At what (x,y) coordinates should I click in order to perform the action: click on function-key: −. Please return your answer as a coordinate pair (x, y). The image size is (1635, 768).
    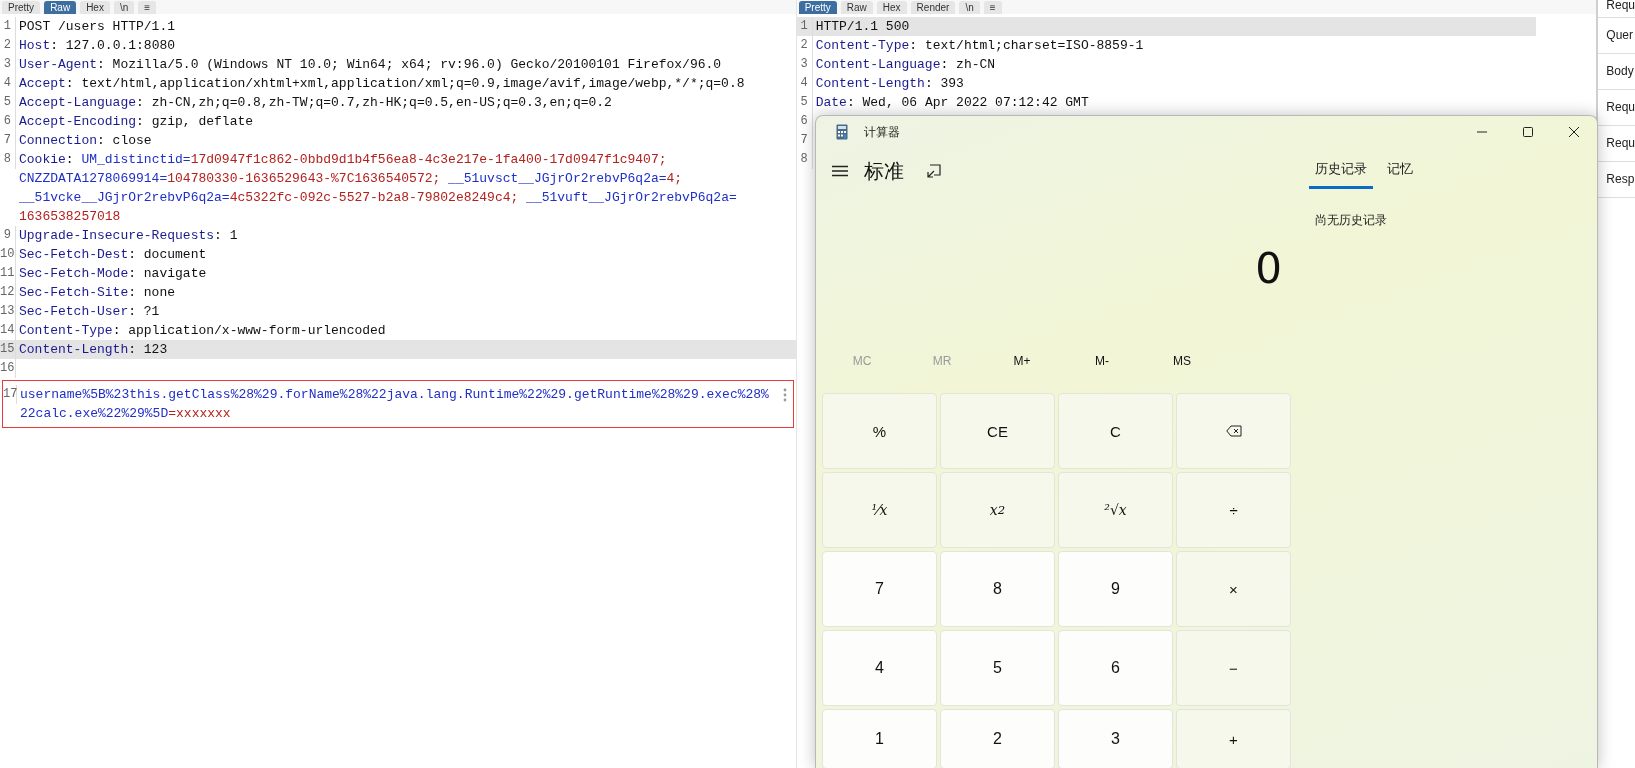
    Looking at the image, I should click on (1233, 668).